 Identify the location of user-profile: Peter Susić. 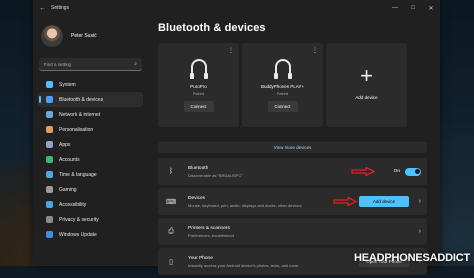
(90, 33).